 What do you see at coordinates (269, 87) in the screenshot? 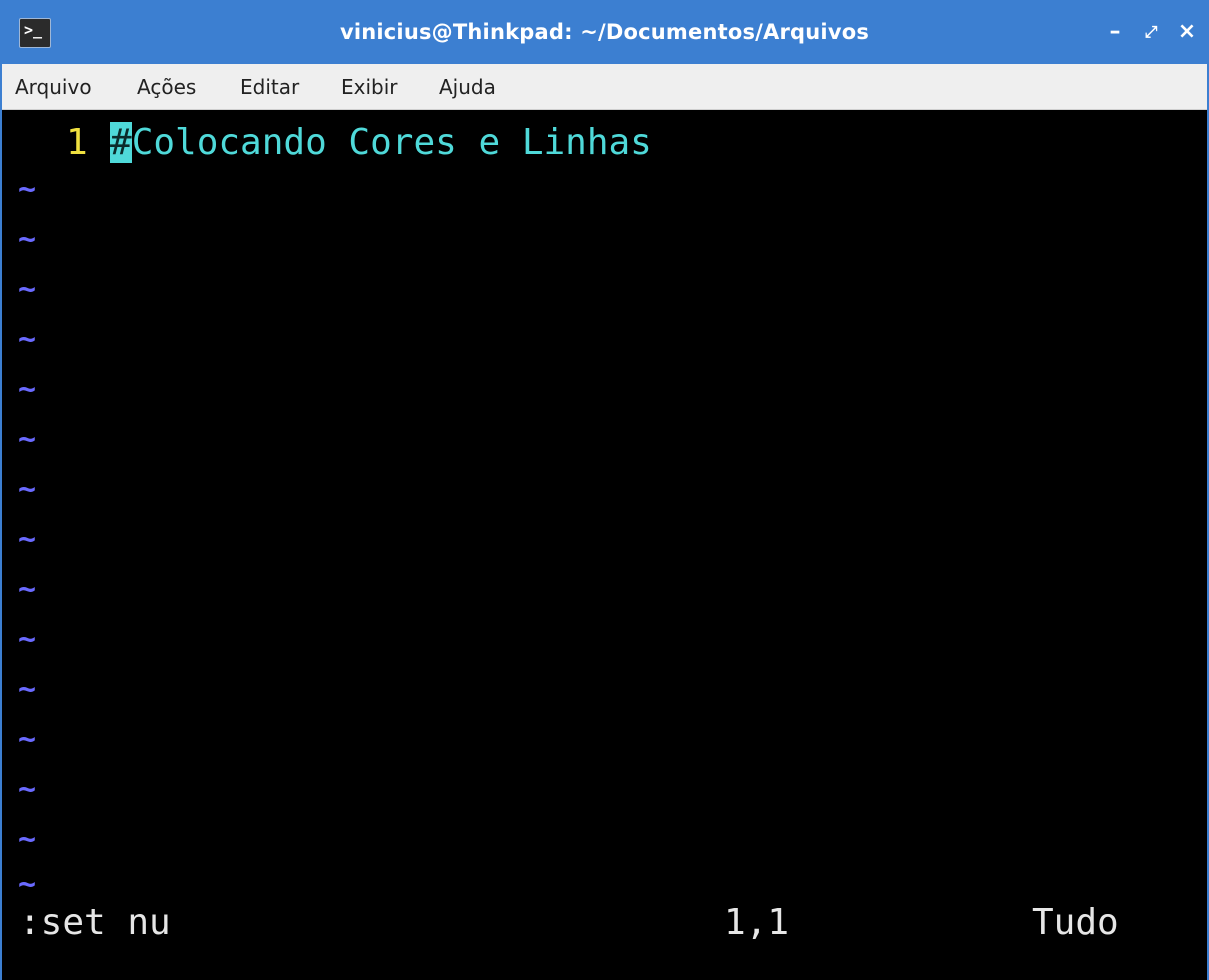
I see `menu-item-editar: Editar` at bounding box center [269, 87].